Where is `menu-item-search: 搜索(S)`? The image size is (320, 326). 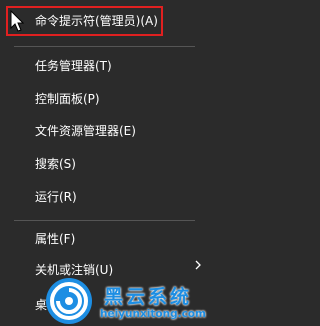
menu-item-search: 搜索(S) is located at coordinates (55, 164).